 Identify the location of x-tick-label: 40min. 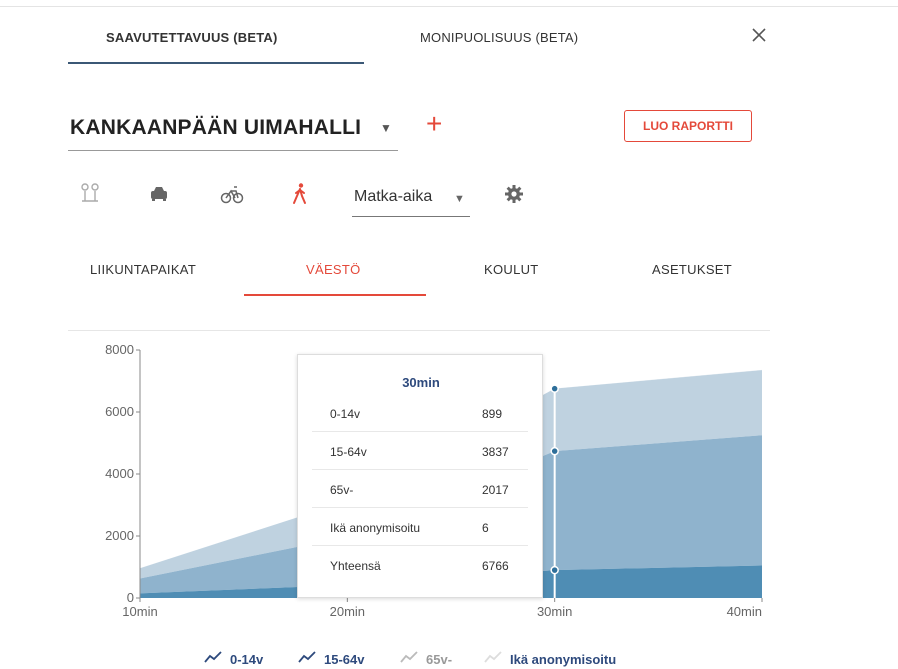
(744, 611).